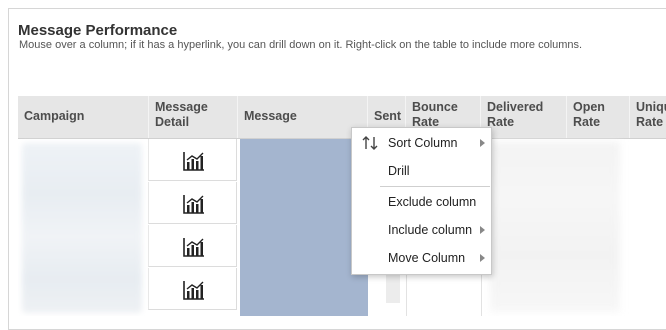 The image size is (666, 330). What do you see at coordinates (421, 171) in the screenshot?
I see `menu-item-drill: Drill` at bounding box center [421, 171].